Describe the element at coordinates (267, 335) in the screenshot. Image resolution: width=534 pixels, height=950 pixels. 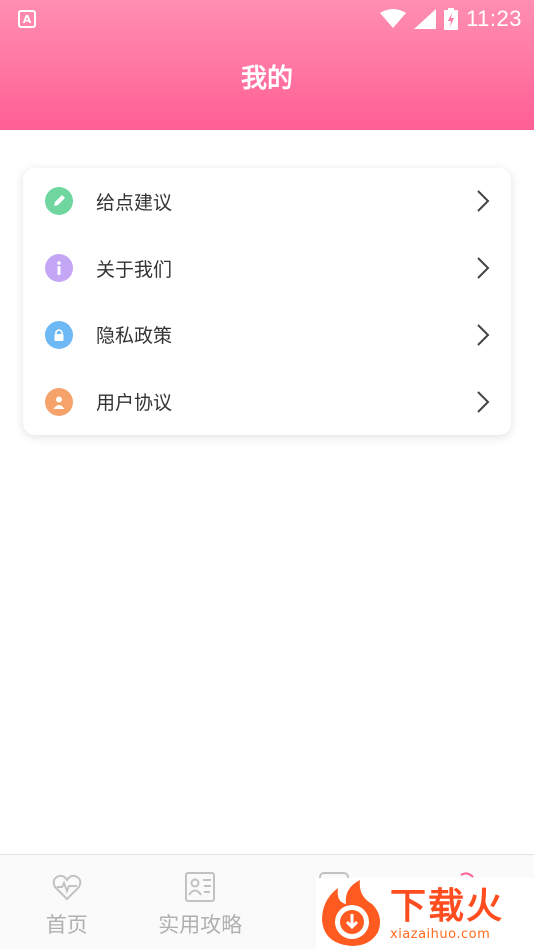
I see `menu-item-privacy: 隐私政策` at that location.